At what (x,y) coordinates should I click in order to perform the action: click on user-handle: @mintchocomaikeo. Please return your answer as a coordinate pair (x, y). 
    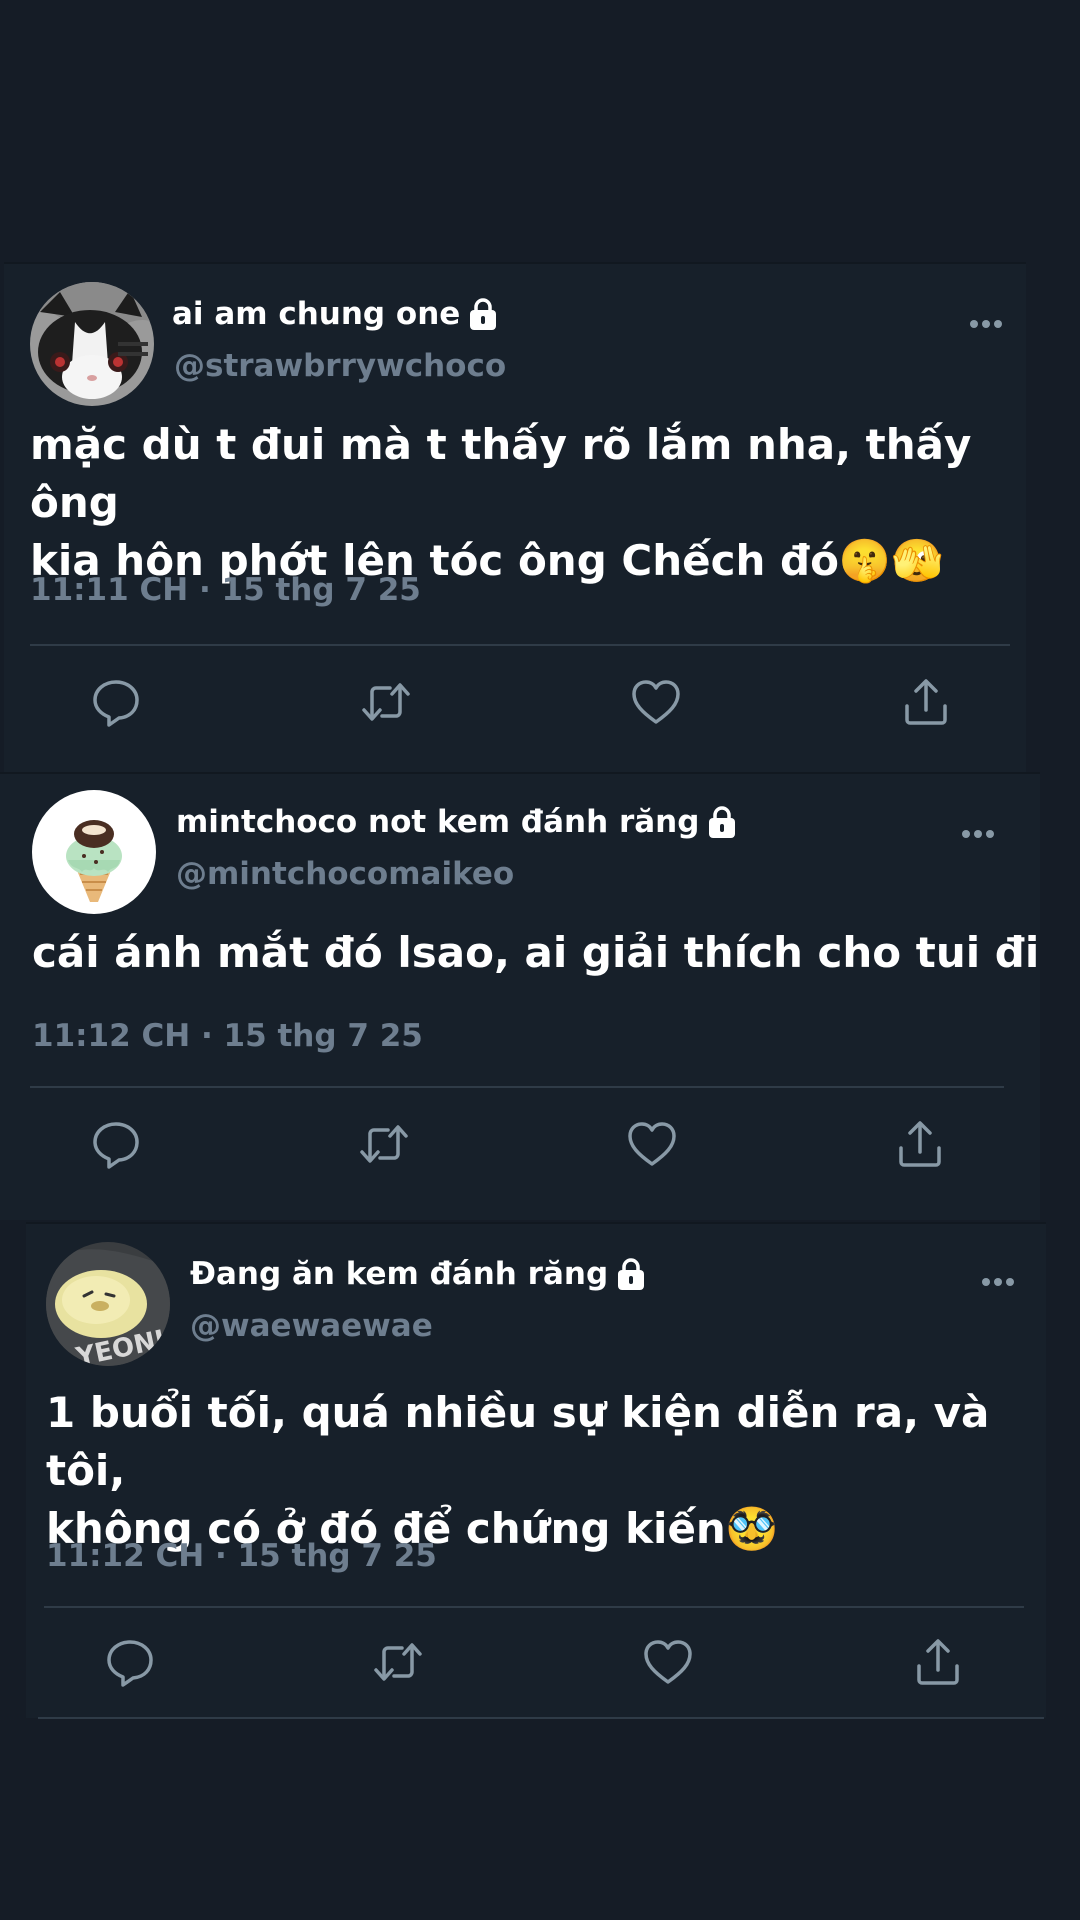
    Looking at the image, I should click on (345, 874).